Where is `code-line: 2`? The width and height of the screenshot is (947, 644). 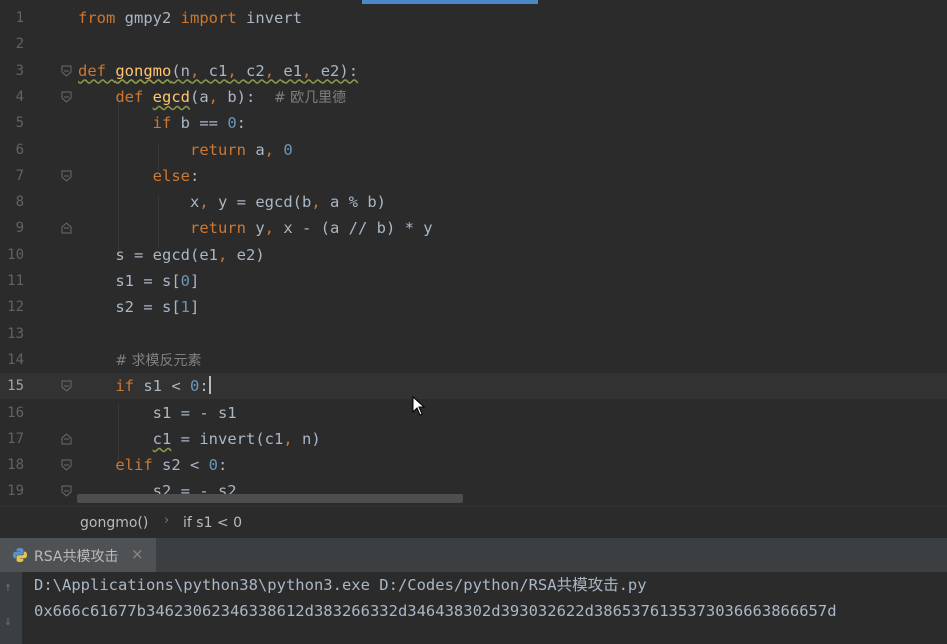
code-line: 2 is located at coordinates (473, 44).